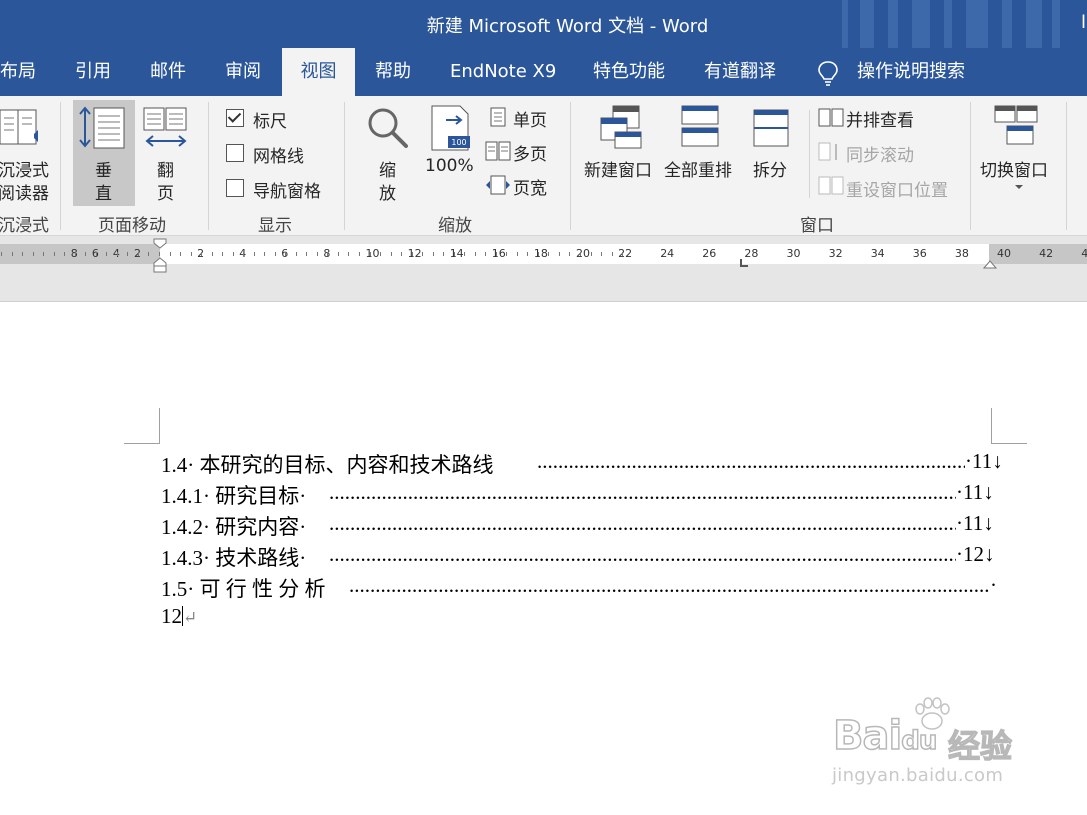 The height and width of the screenshot is (815, 1087). Describe the element at coordinates (18, 72) in the screenshot. I see `tab-layout: 布局` at that location.